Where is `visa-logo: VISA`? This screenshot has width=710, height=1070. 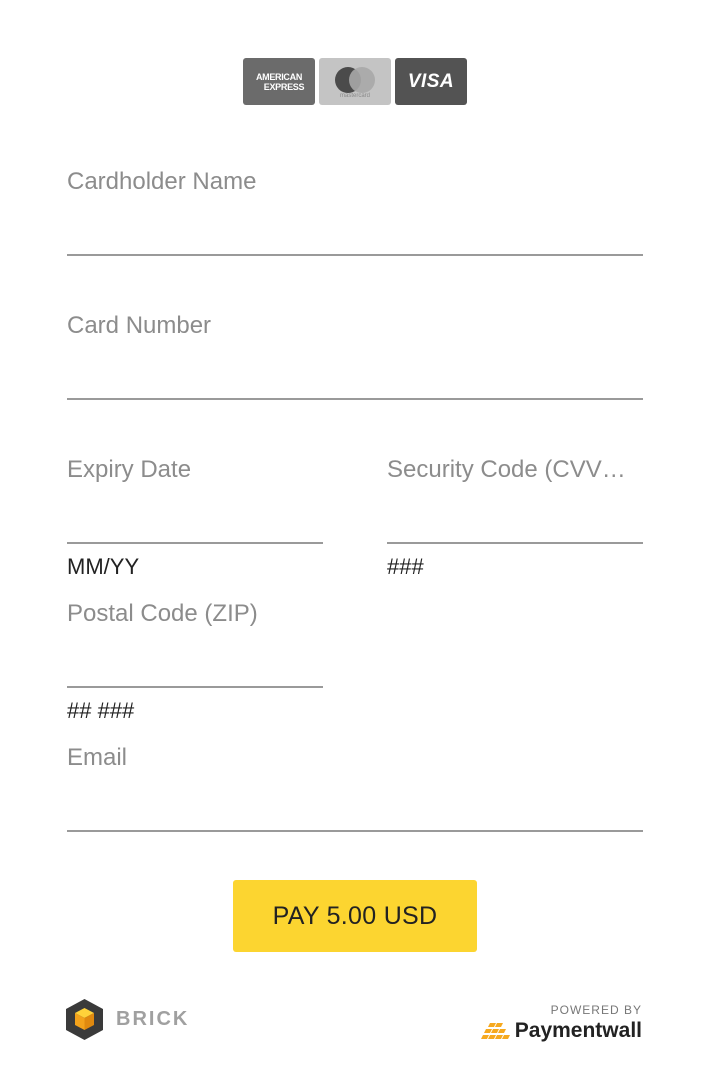 visa-logo: VISA is located at coordinates (431, 81).